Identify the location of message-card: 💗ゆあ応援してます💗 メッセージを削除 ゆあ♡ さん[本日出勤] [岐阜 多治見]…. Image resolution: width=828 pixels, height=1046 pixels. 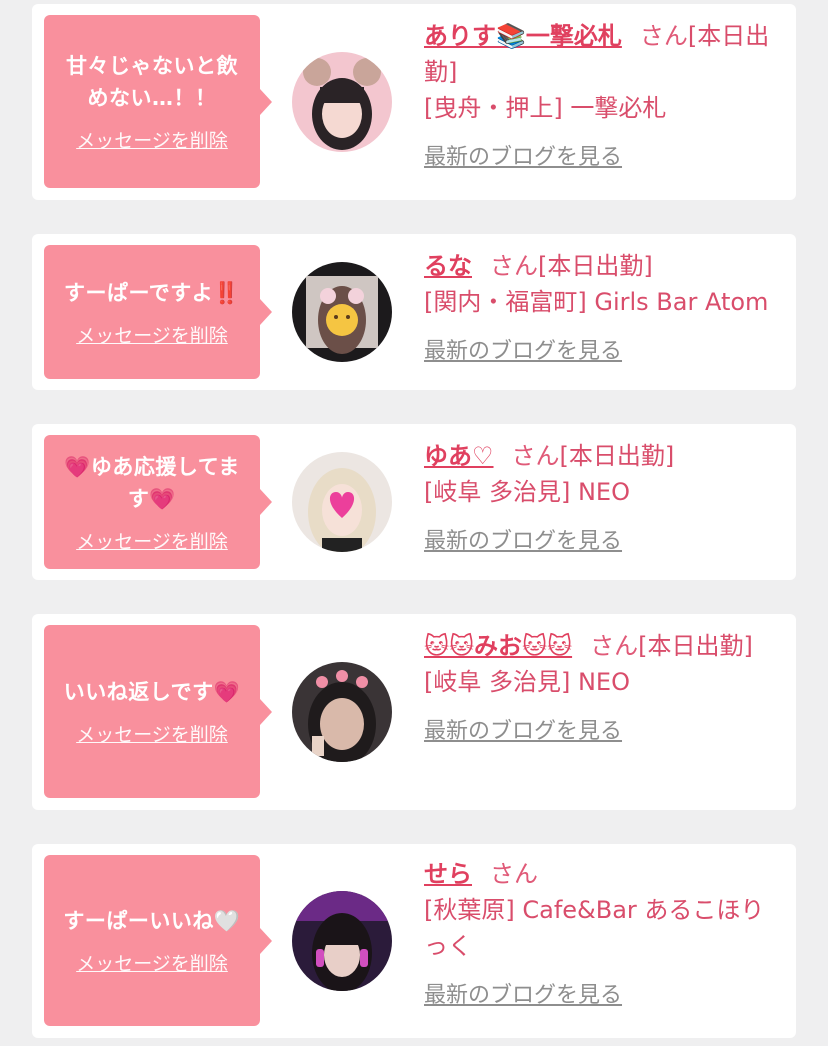
(414, 502).